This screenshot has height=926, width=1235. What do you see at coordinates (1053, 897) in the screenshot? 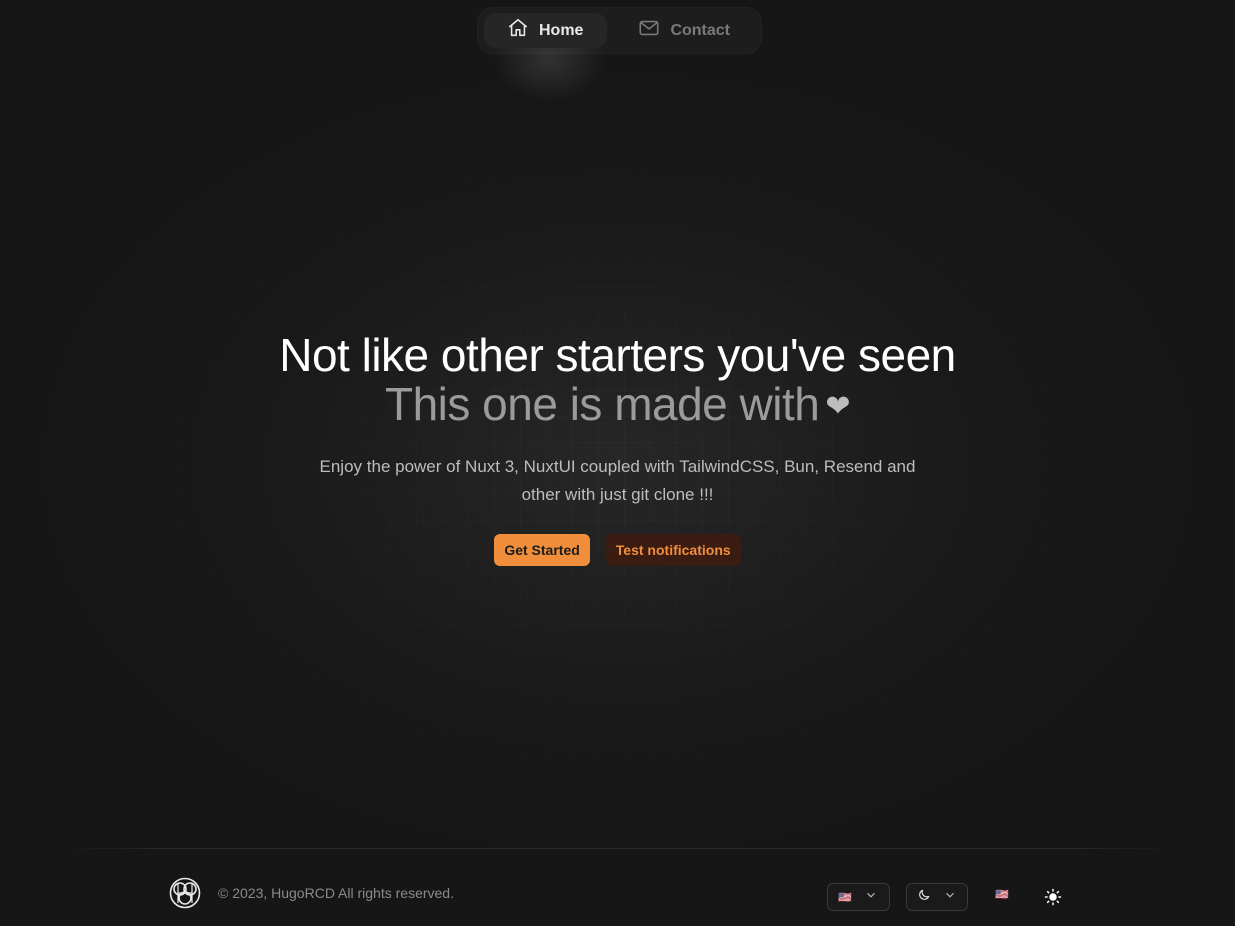
I see `sun-icon` at bounding box center [1053, 897].